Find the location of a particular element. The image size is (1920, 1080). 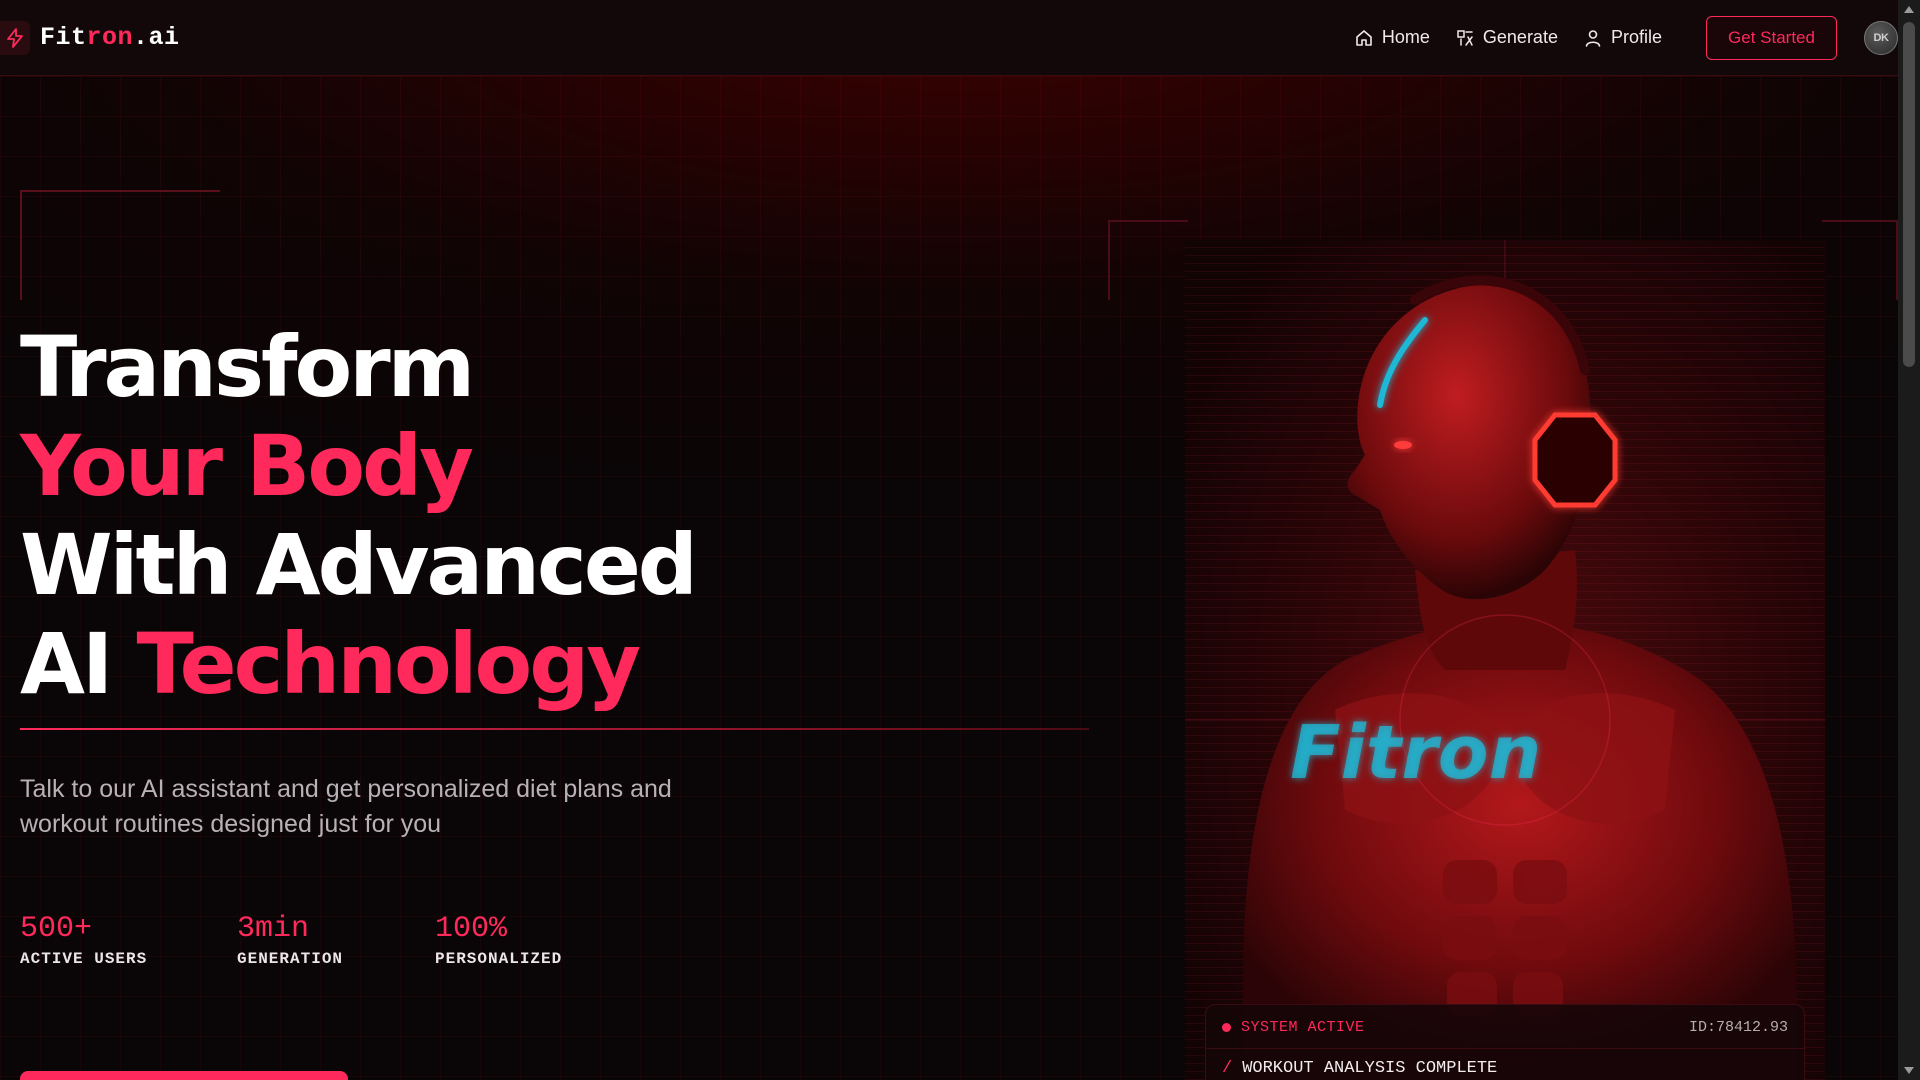

generate-icon is located at coordinates (1465, 37).